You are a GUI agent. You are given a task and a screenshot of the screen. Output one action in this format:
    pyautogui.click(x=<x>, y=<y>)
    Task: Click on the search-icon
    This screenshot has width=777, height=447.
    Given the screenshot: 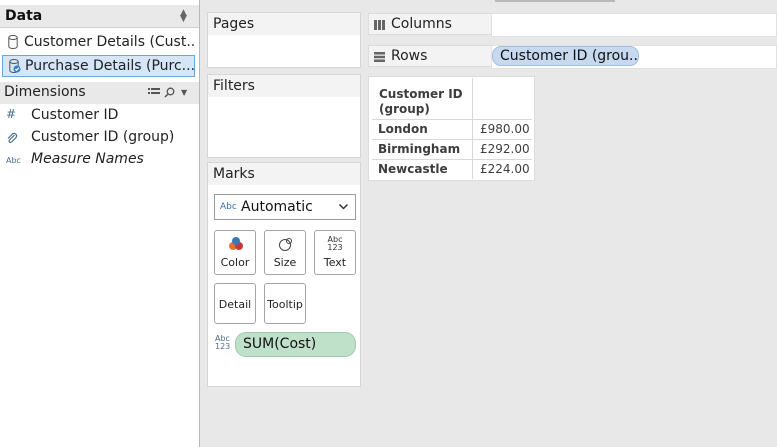 What is the action you would take?
    pyautogui.click(x=169, y=92)
    